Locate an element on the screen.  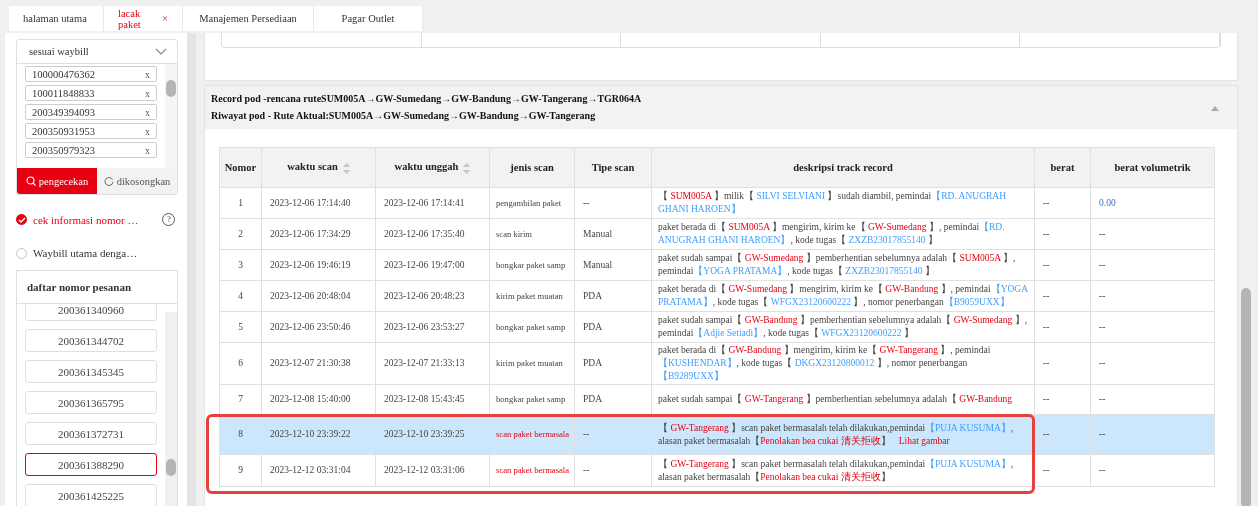
column-header: deskripsi track record is located at coordinates (843, 167).